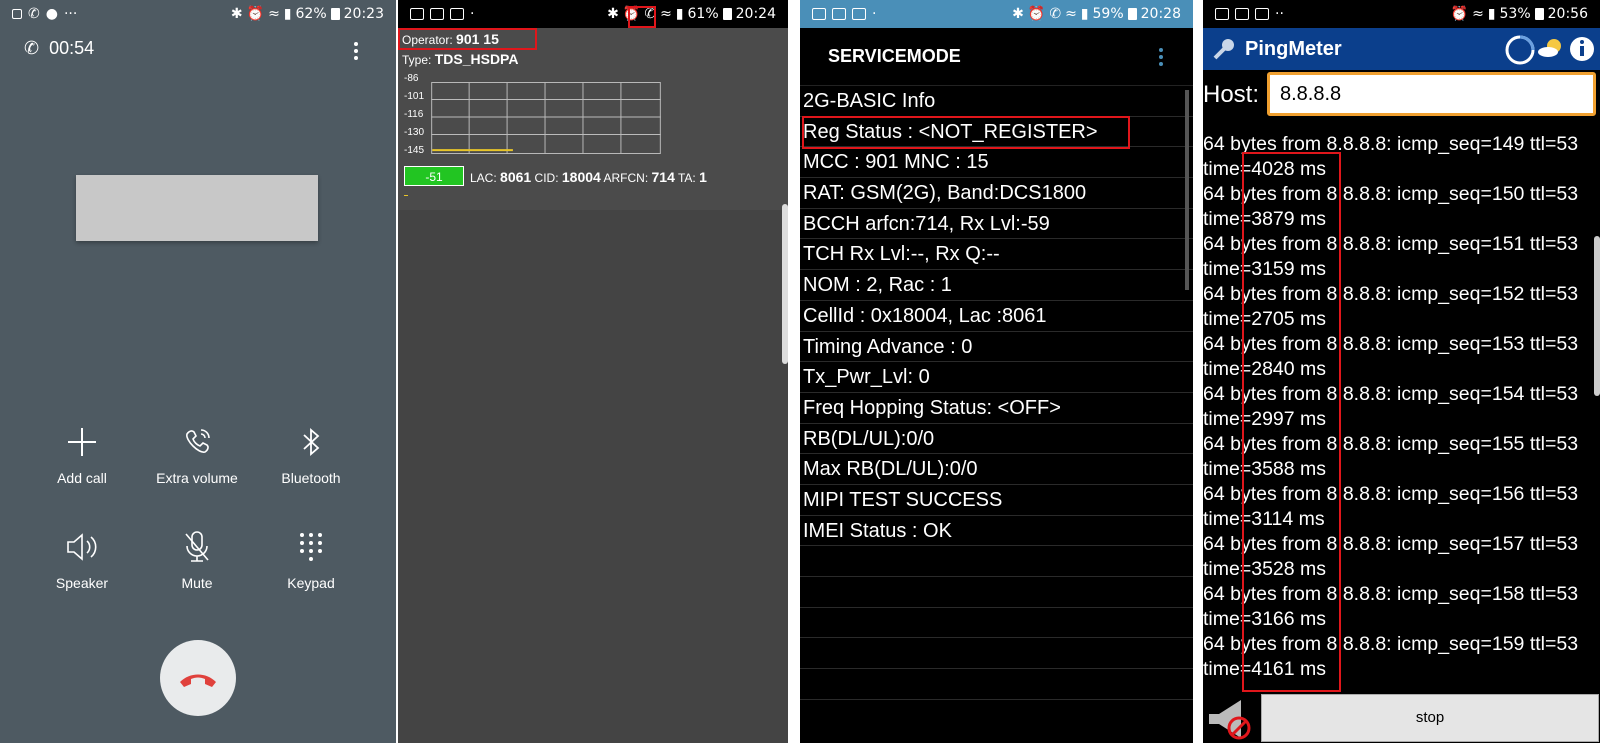  I want to click on y-tick-label: -101, so click(414, 96).